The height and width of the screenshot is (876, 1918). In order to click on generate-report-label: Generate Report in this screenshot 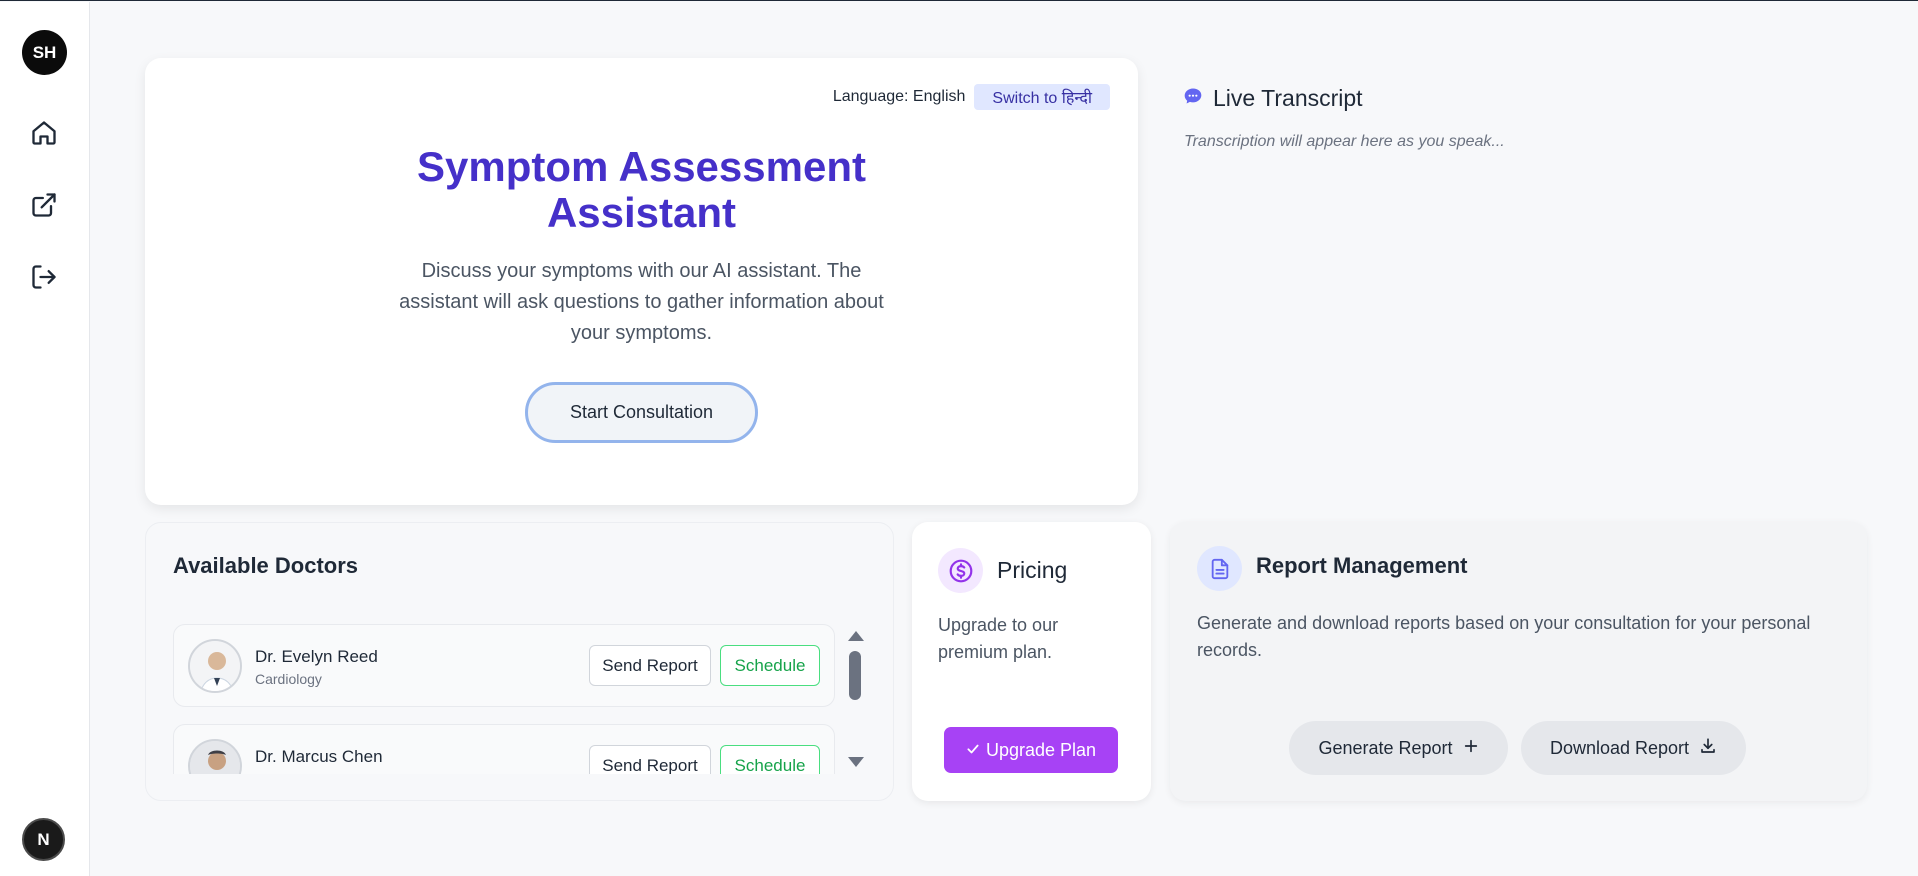, I will do `click(1385, 747)`.